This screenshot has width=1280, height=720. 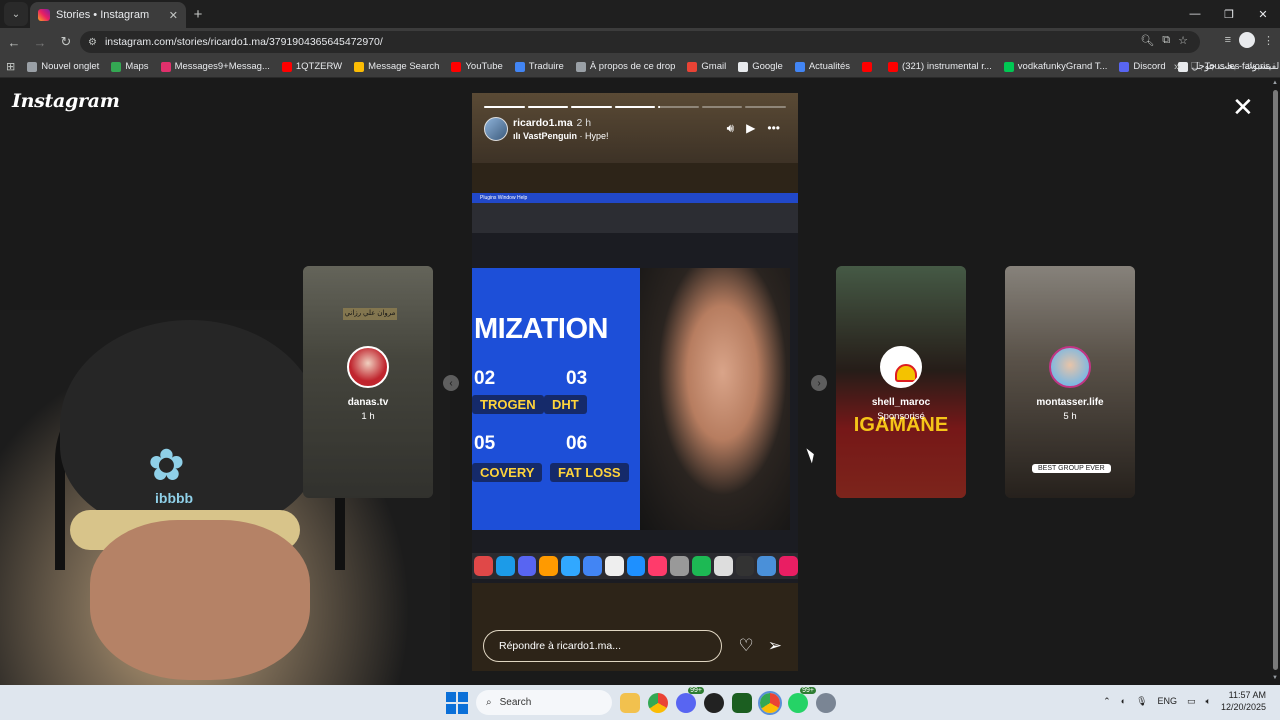 I want to click on bookmark-item: Nouvel onglet, so click(x=63, y=66).